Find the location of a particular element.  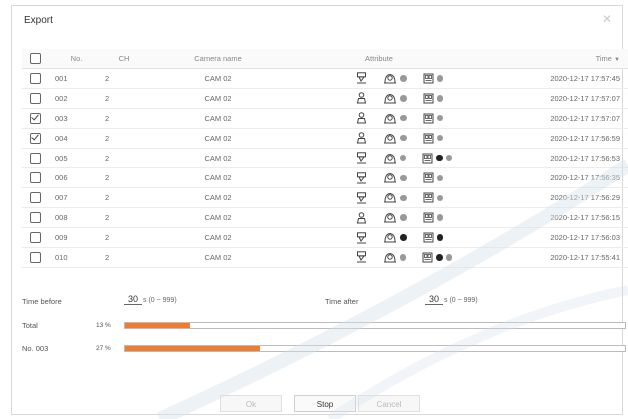

cell-no: 010 is located at coordinates (77, 257).